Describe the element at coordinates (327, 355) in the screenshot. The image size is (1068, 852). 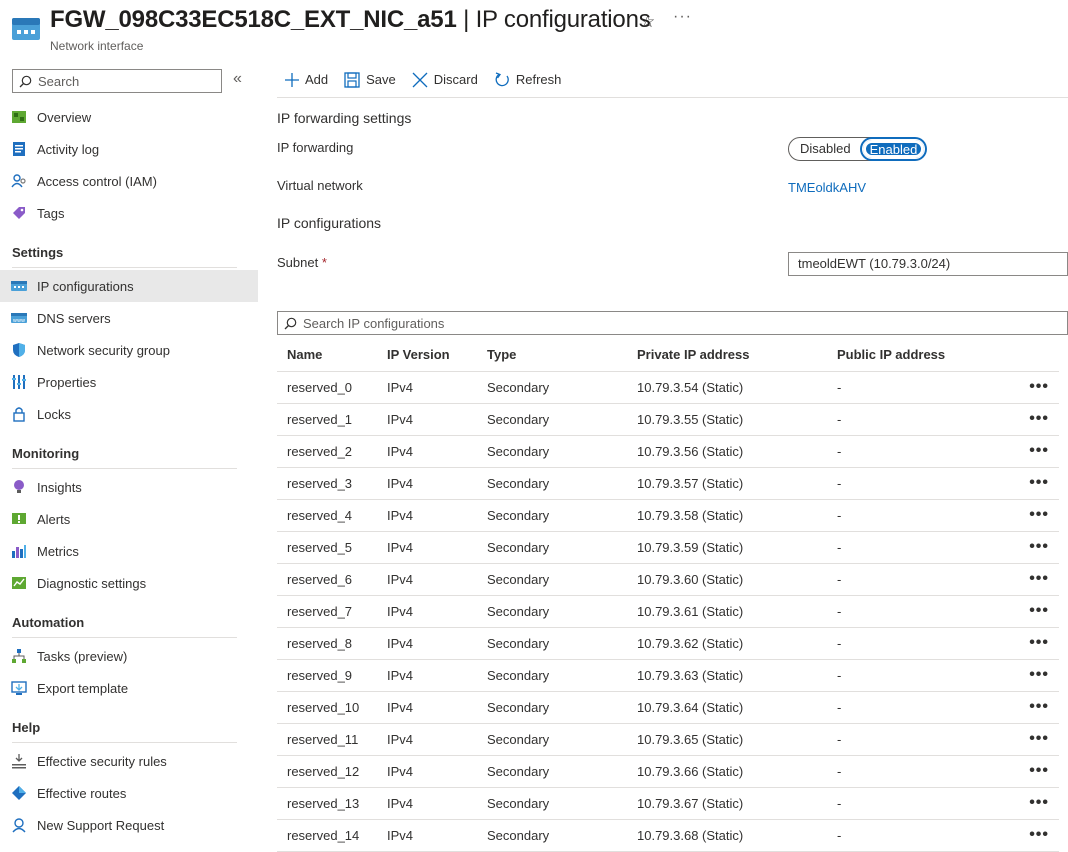
I see `column-header-name: Name` at that location.